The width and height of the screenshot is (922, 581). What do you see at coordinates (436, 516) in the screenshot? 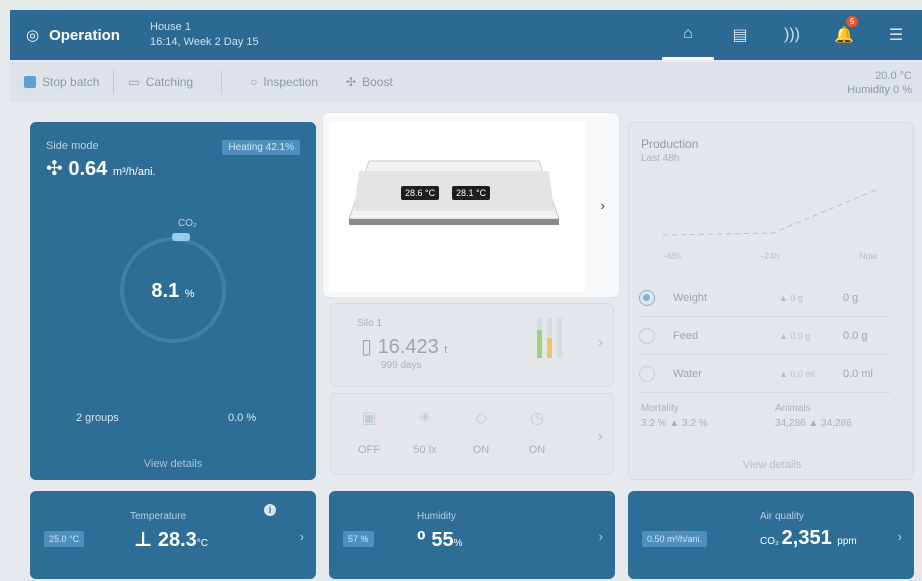
I see `humidity-label: Humidity` at bounding box center [436, 516].